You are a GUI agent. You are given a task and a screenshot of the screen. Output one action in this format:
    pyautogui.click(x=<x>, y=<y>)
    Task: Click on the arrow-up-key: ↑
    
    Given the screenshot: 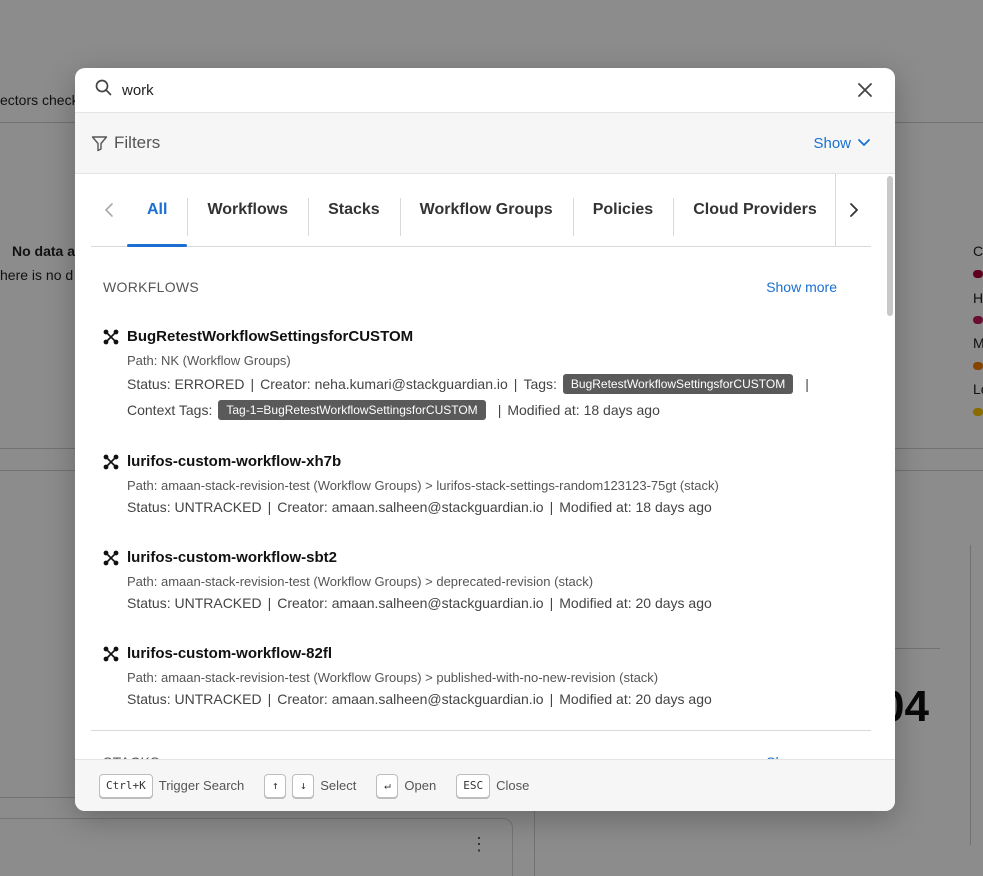 What is the action you would take?
    pyautogui.click(x=275, y=785)
    